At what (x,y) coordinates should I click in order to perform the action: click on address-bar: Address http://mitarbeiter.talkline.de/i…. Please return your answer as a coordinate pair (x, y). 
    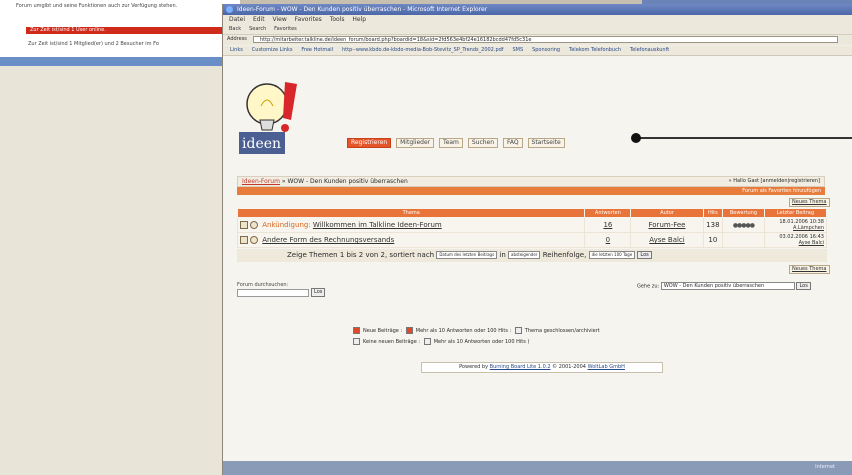
    Looking at the image, I should click on (537, 40).